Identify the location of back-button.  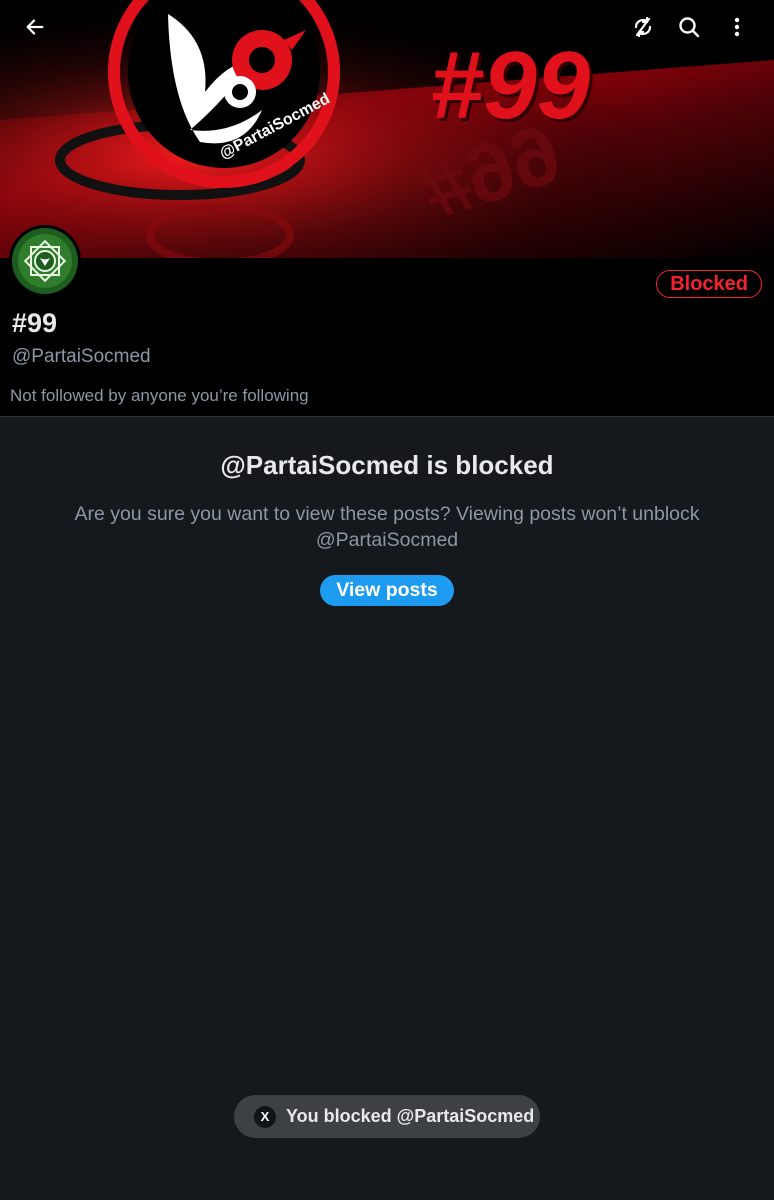
(35, 27).